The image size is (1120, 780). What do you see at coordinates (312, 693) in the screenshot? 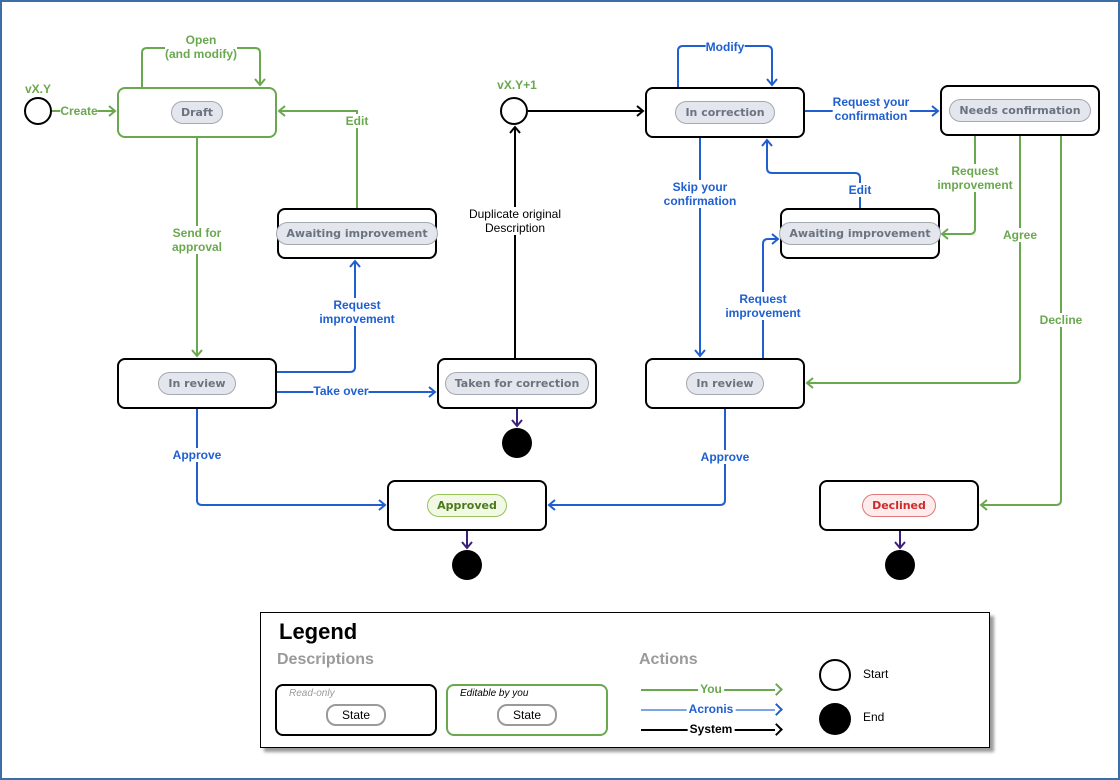
I see `legend-read-only-caption: Read-only` at bounding box center [312, 693].